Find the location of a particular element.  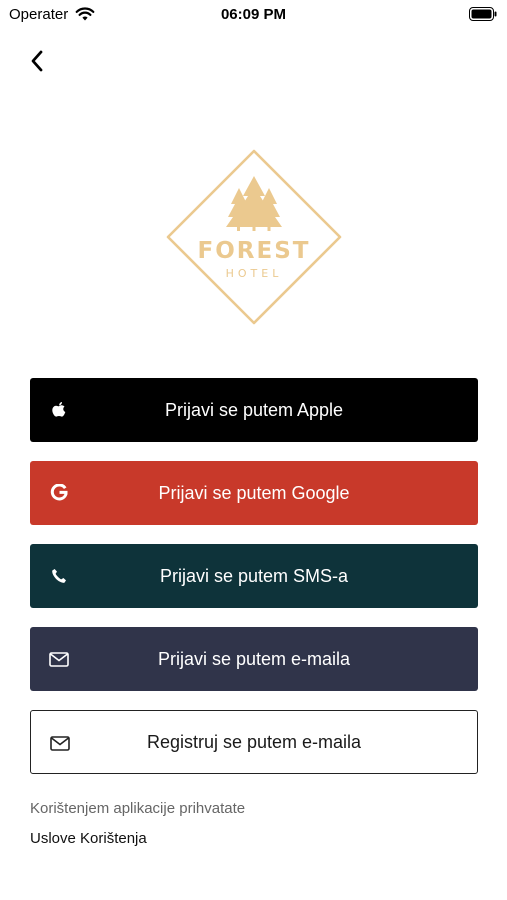

apple-login-label: Prijavi se putem Apple is located at coordinates (254, 409).